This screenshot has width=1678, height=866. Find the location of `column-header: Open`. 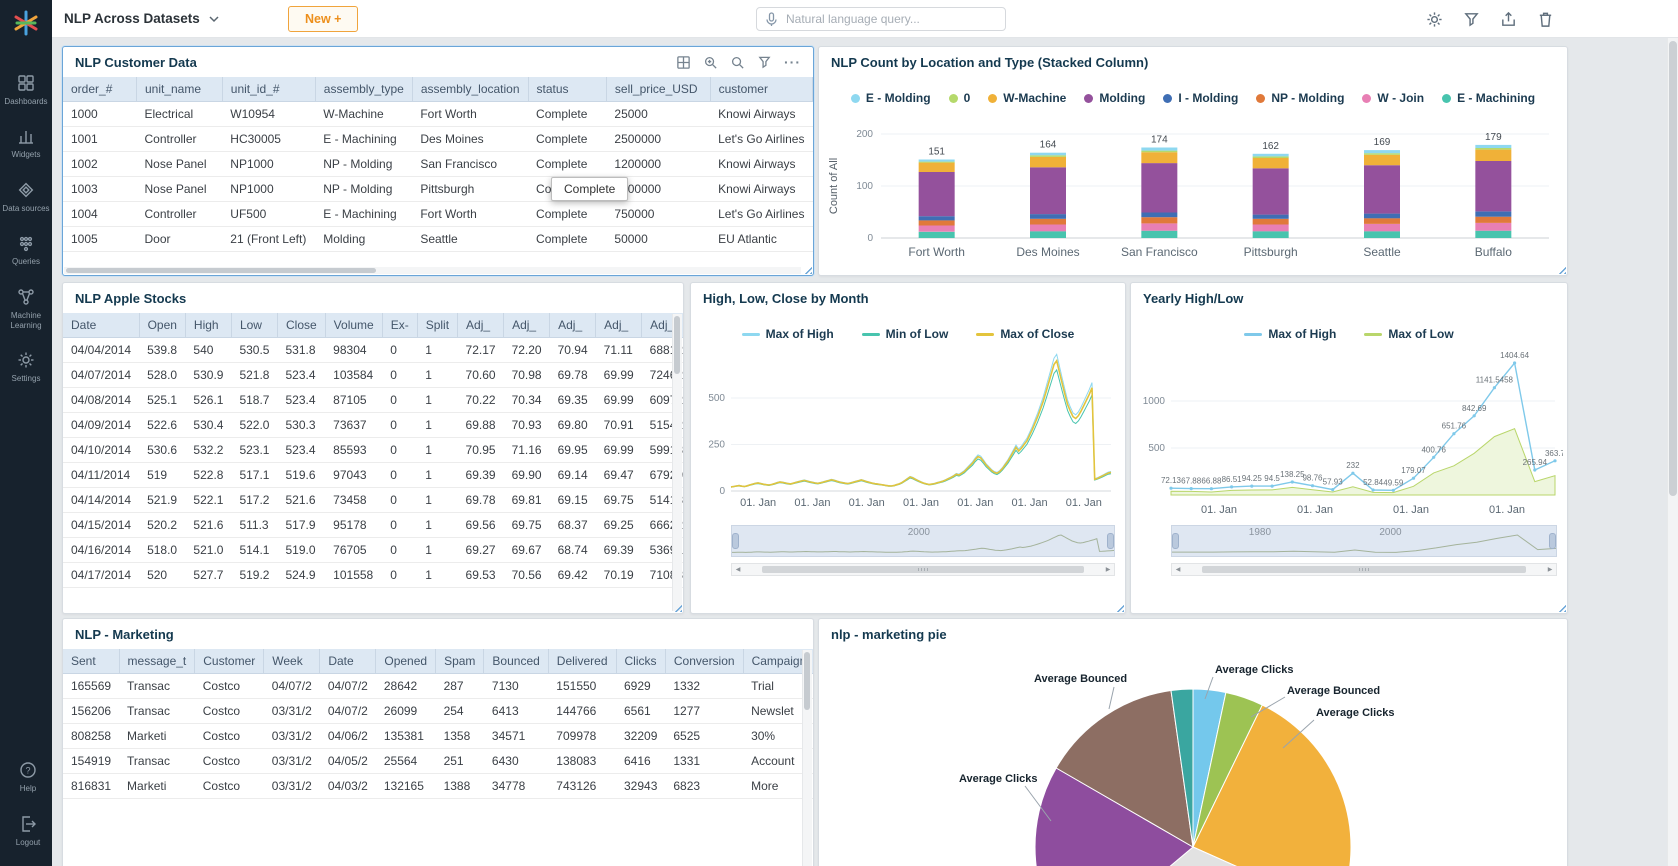

column-header: Open is located at coordinates (162, 325).